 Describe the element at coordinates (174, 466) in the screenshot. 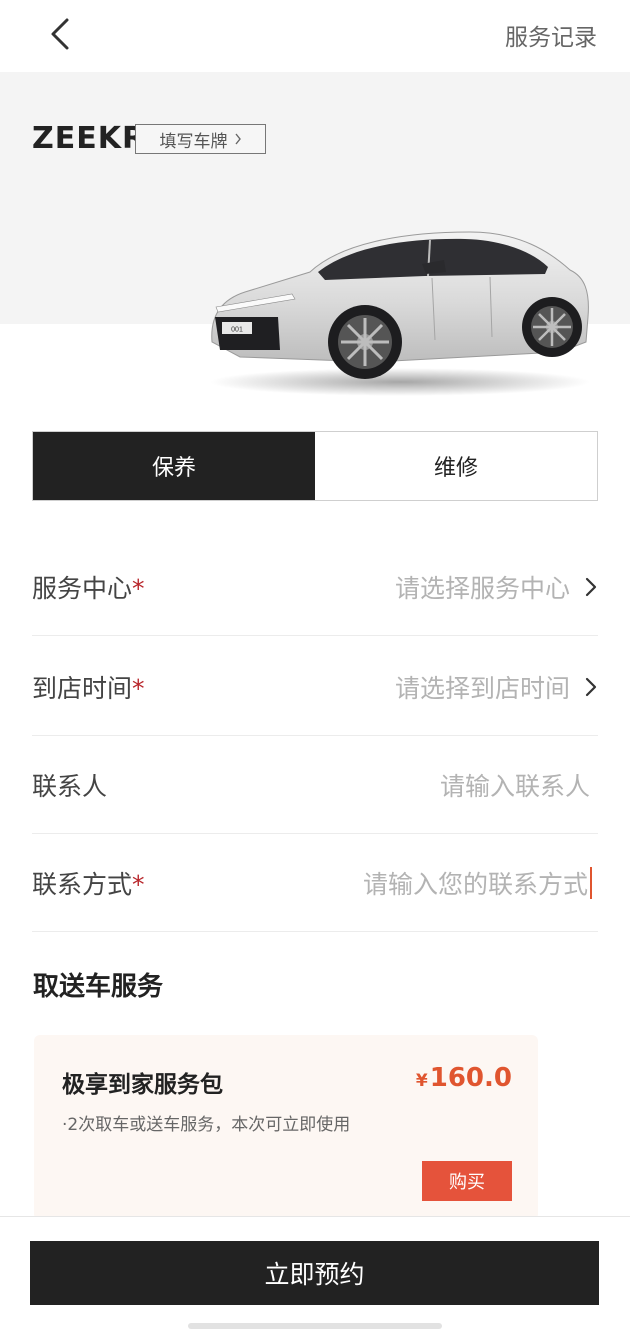

I see `tab-maintenance: 保养` at that location.